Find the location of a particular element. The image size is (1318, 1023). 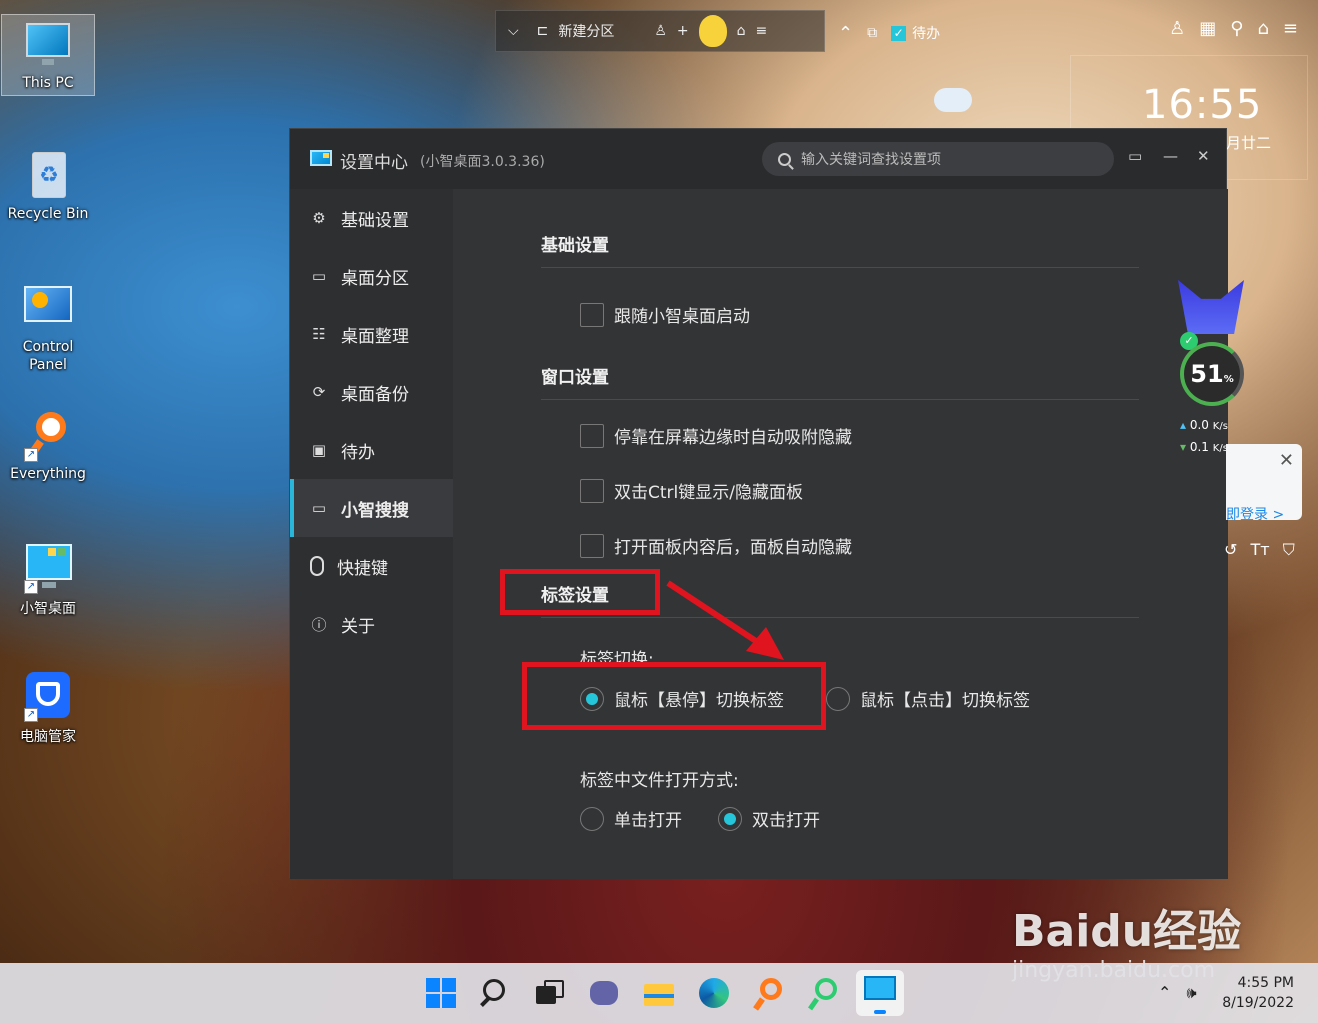

nav-label: 快捷键 is located at coordinates (362, 568).